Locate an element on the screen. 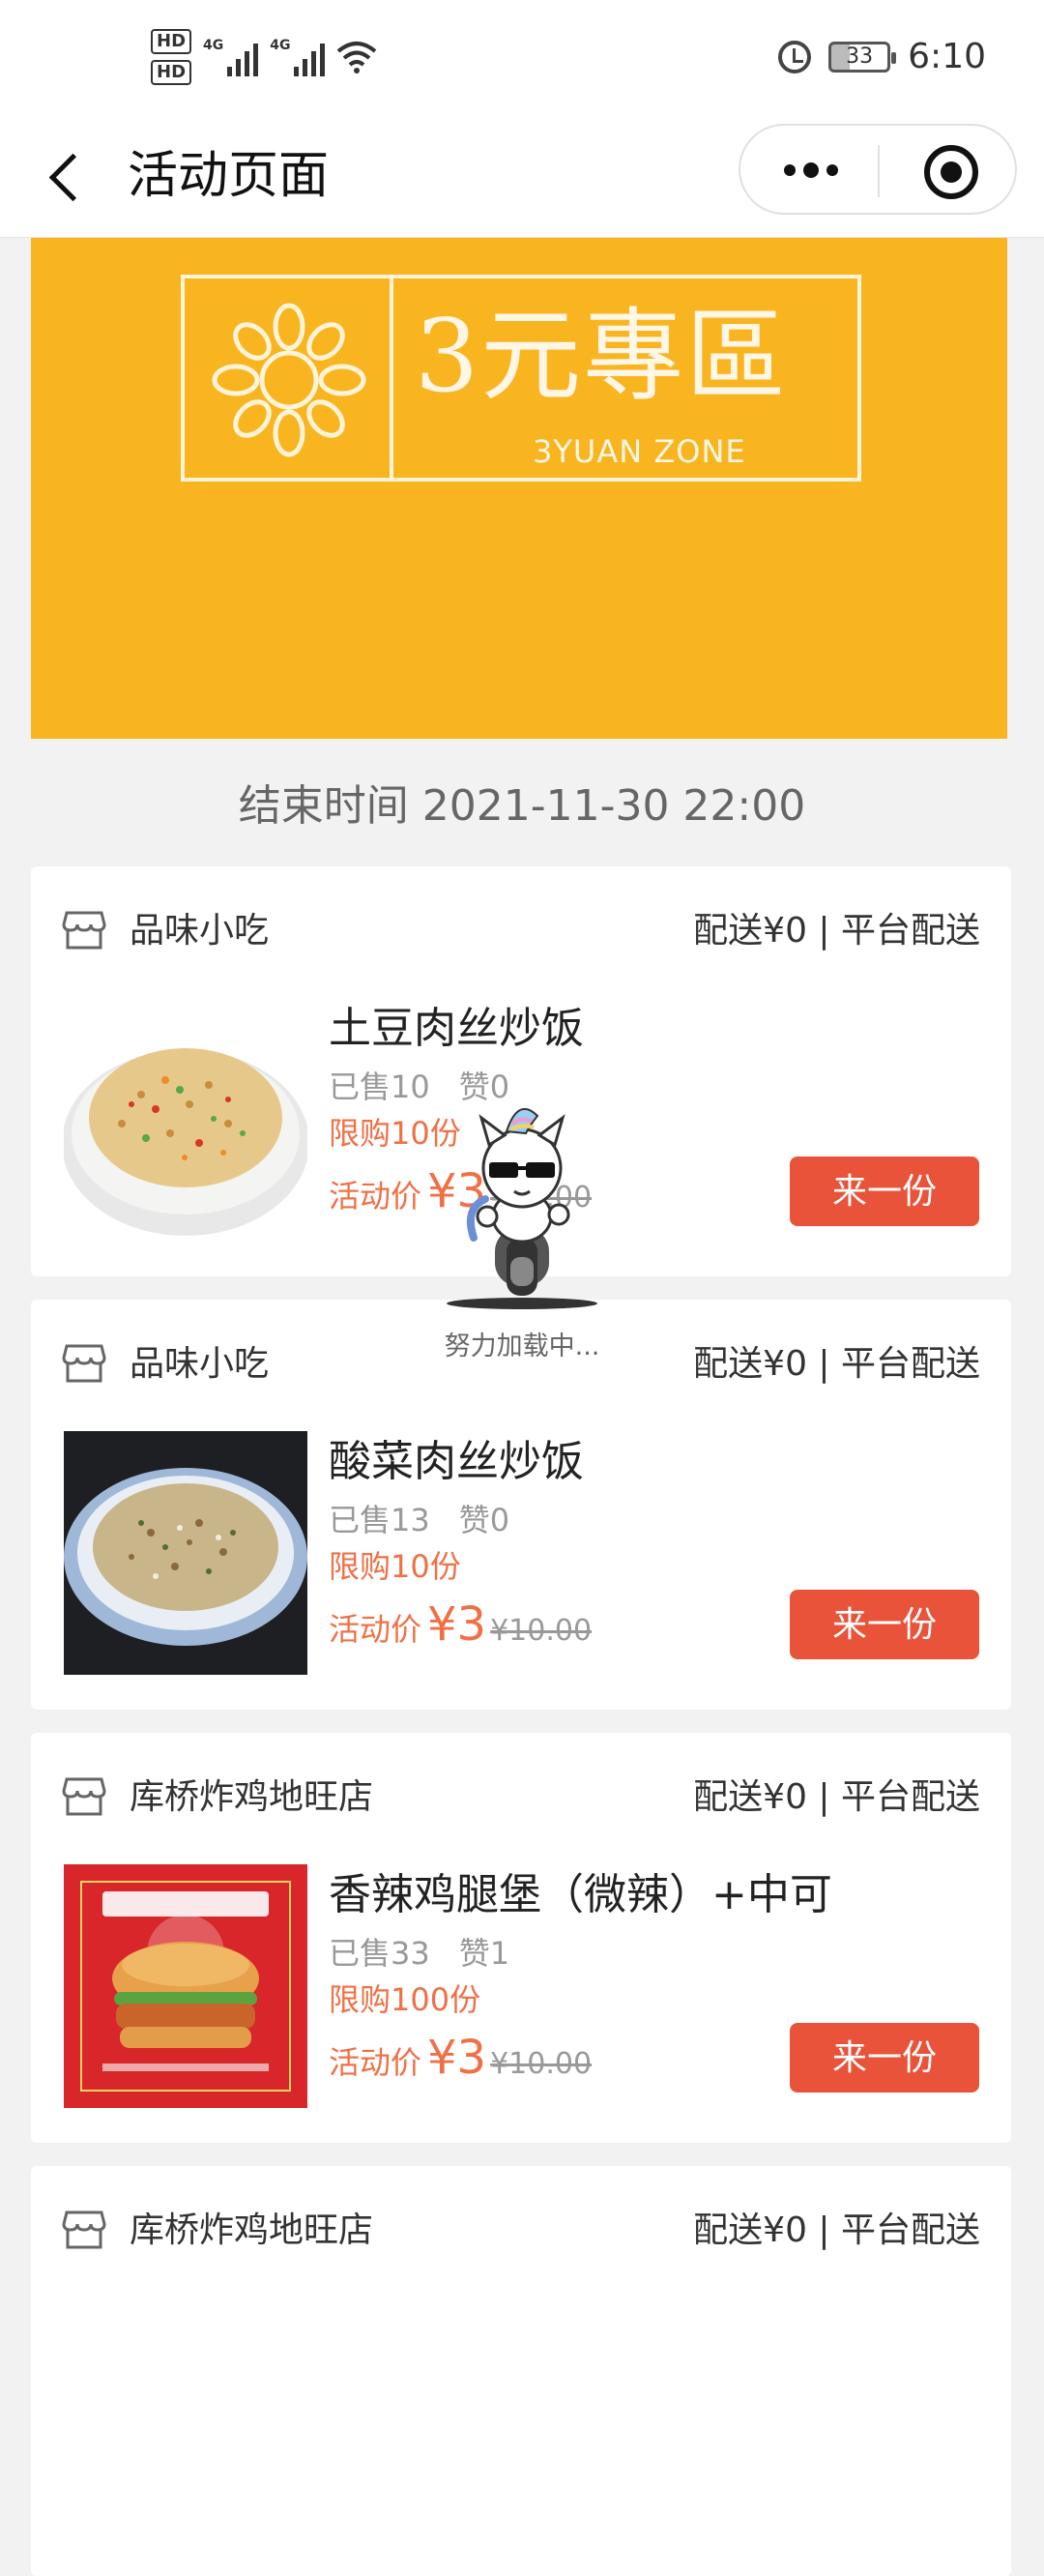 This screenshot has width=1044, height=2576. status-left: HD HD 4G 4G is located at coordinates (264, 57).